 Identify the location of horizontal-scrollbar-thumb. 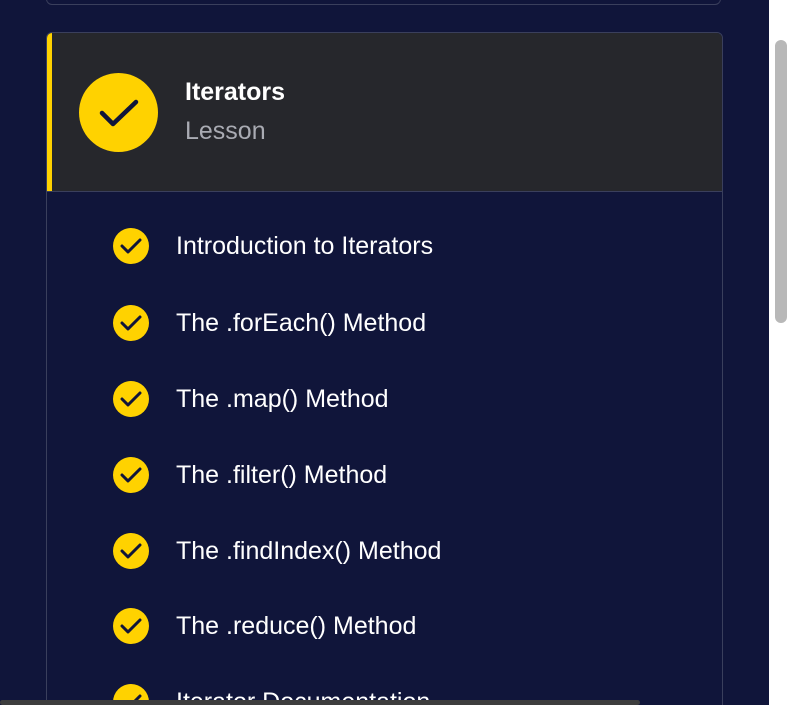
(320, 702).